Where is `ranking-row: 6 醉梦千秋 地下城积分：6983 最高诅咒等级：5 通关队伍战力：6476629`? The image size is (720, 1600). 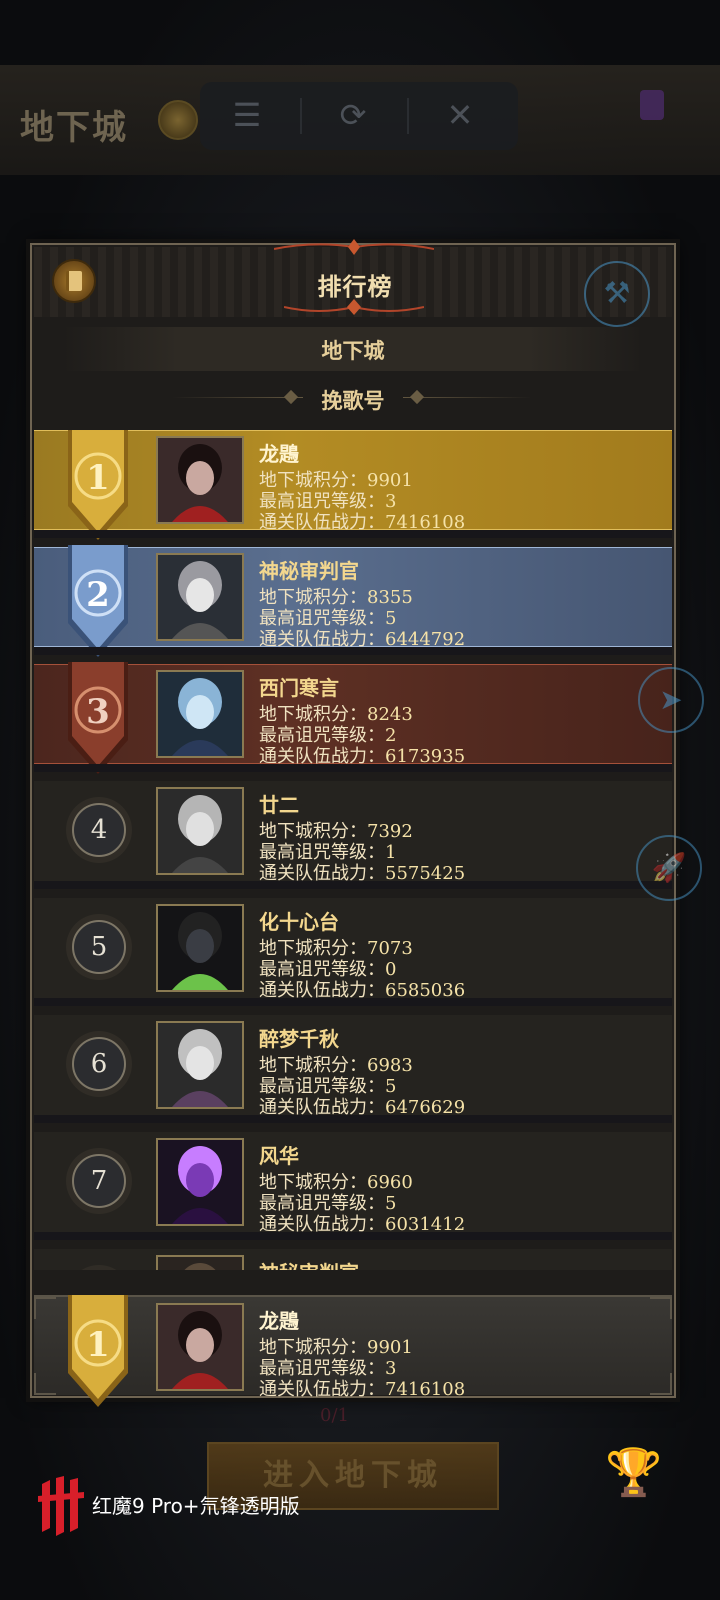
ranking-row: 6 醉梦千秋 地下城积分：6983 最高诅咒等级：5 通关队伍战力：6476629 is located at coordinates (353, 1069).